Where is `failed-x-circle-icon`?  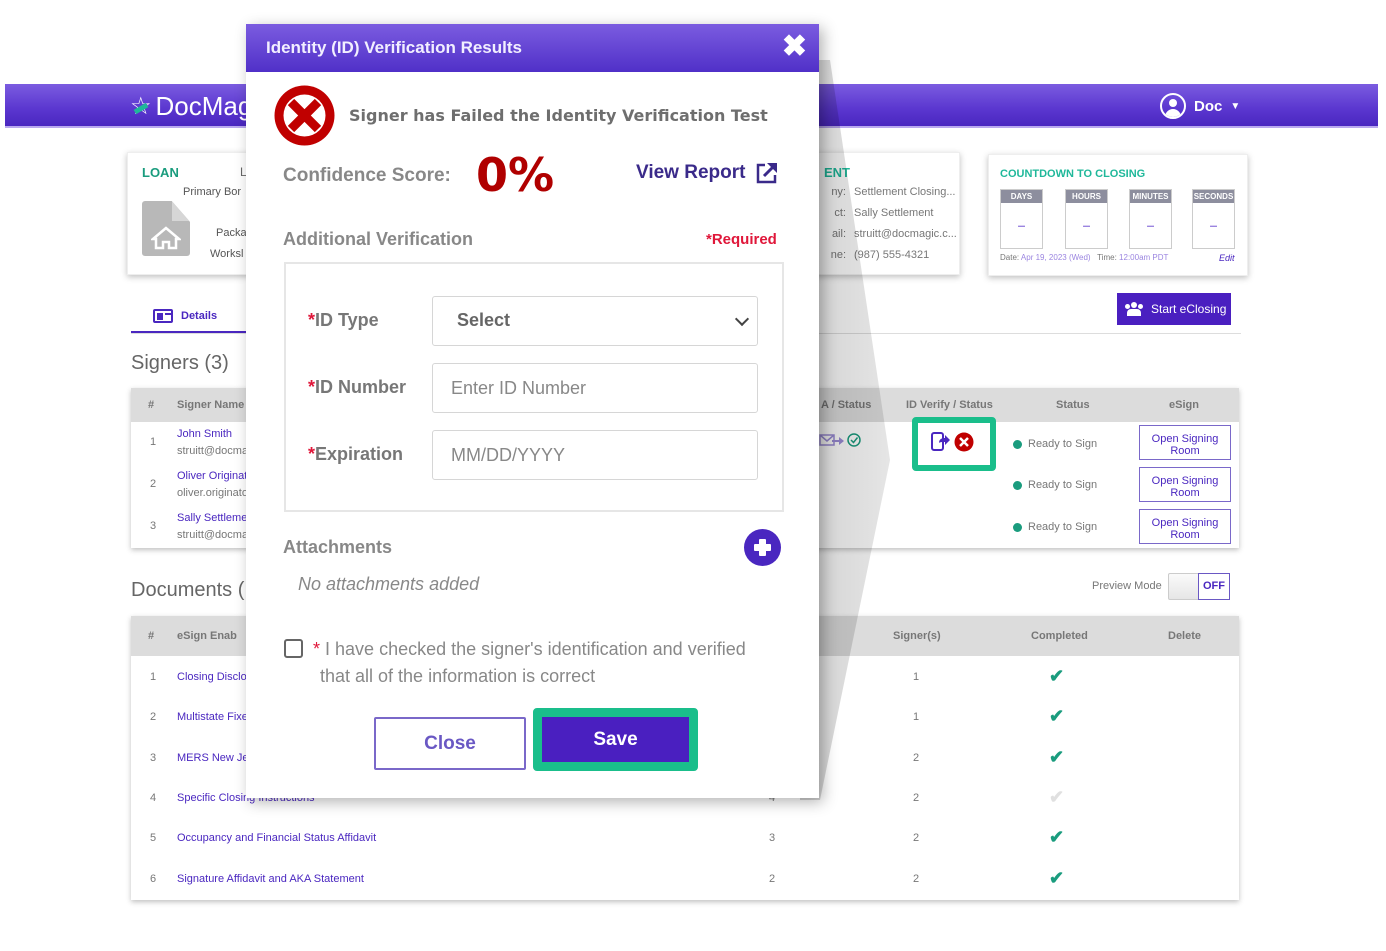
failed-x-circle-icon is located at coordinates (304, 115).